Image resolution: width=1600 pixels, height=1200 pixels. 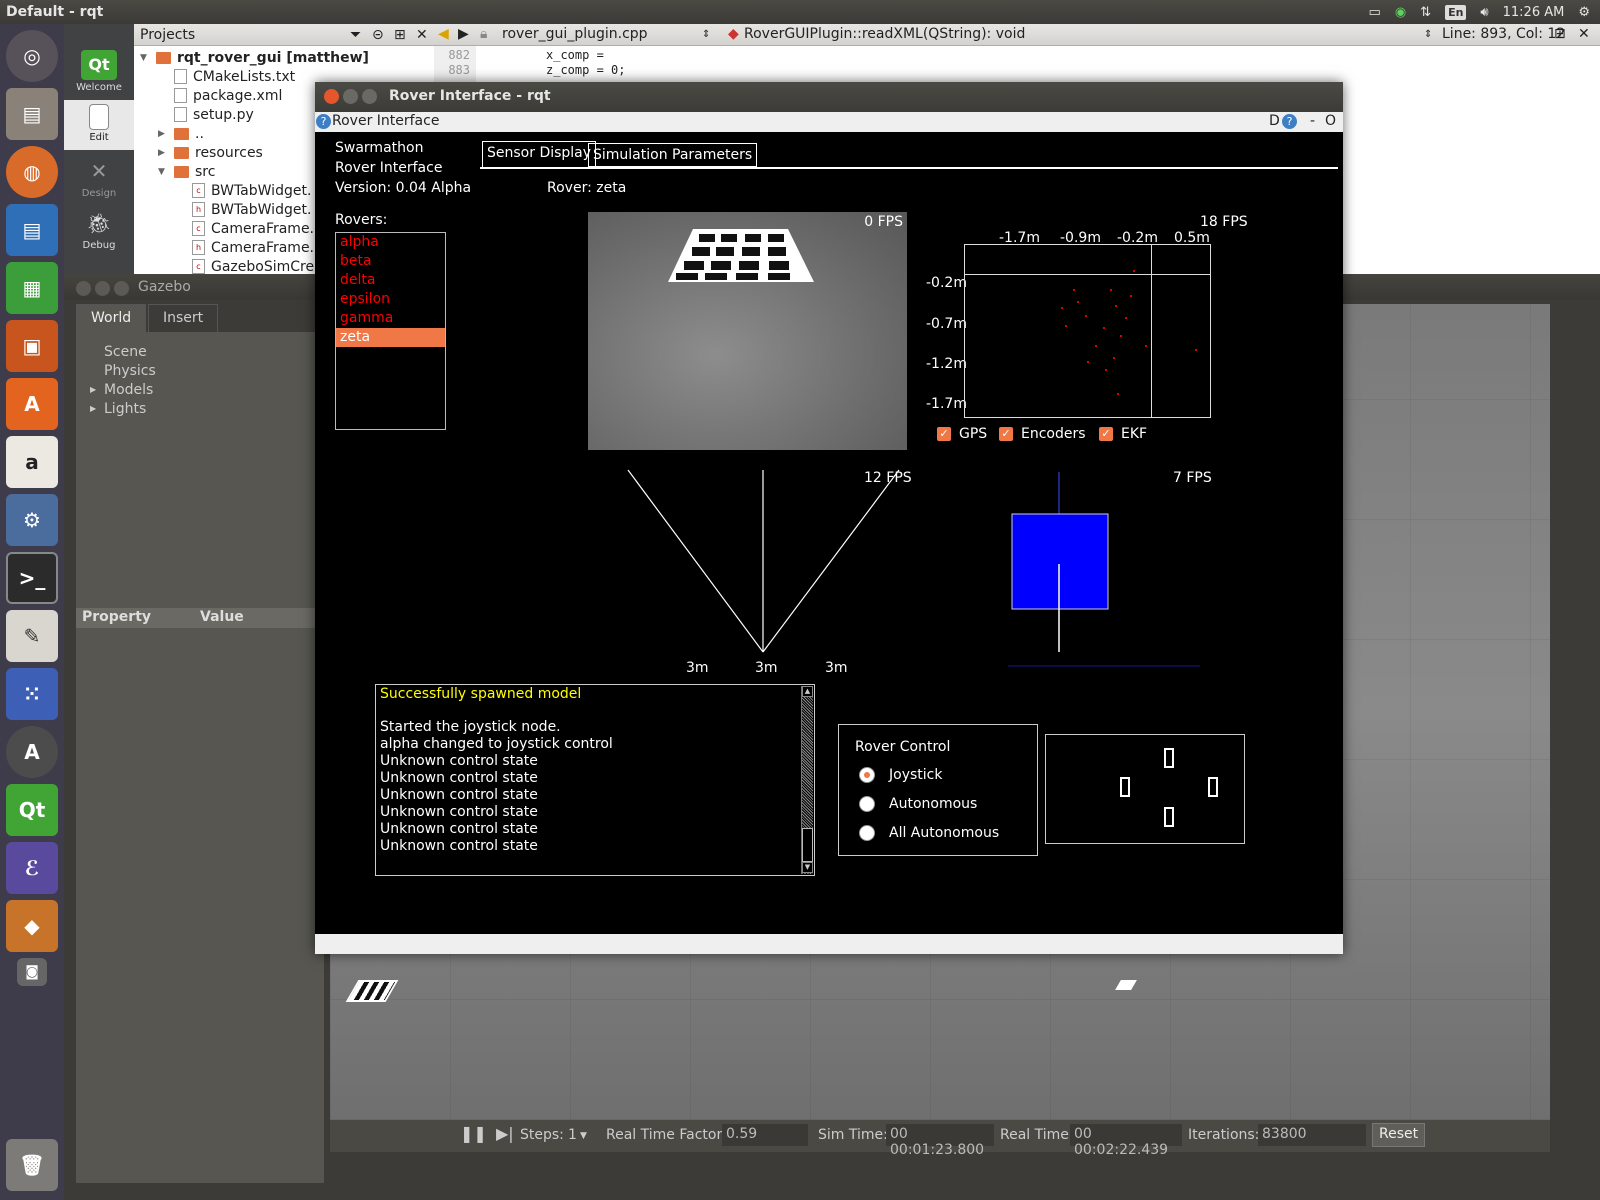 What do you see at coordinates (1503, 34) in the screenshot?
I see `cursor-position: Line: 893, Col: 12` at bounding box center [1503, 34].